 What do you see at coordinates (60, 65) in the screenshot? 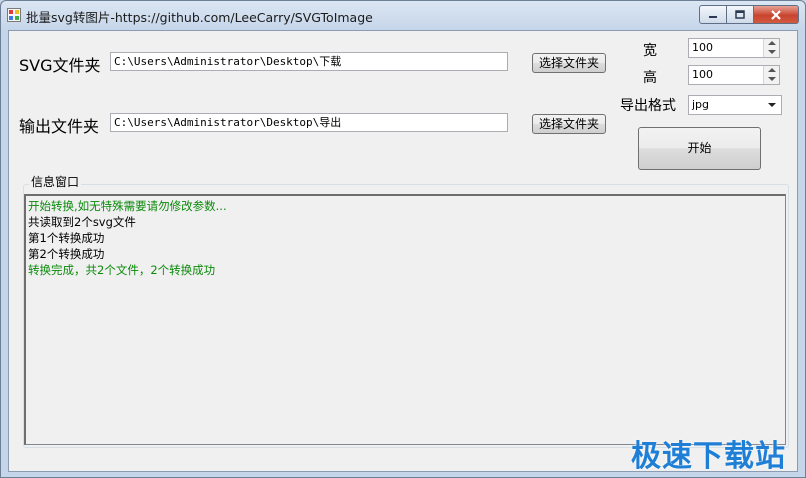
I see `svg-folder-label: SVG文件夹` at bounding box center [60, 65].